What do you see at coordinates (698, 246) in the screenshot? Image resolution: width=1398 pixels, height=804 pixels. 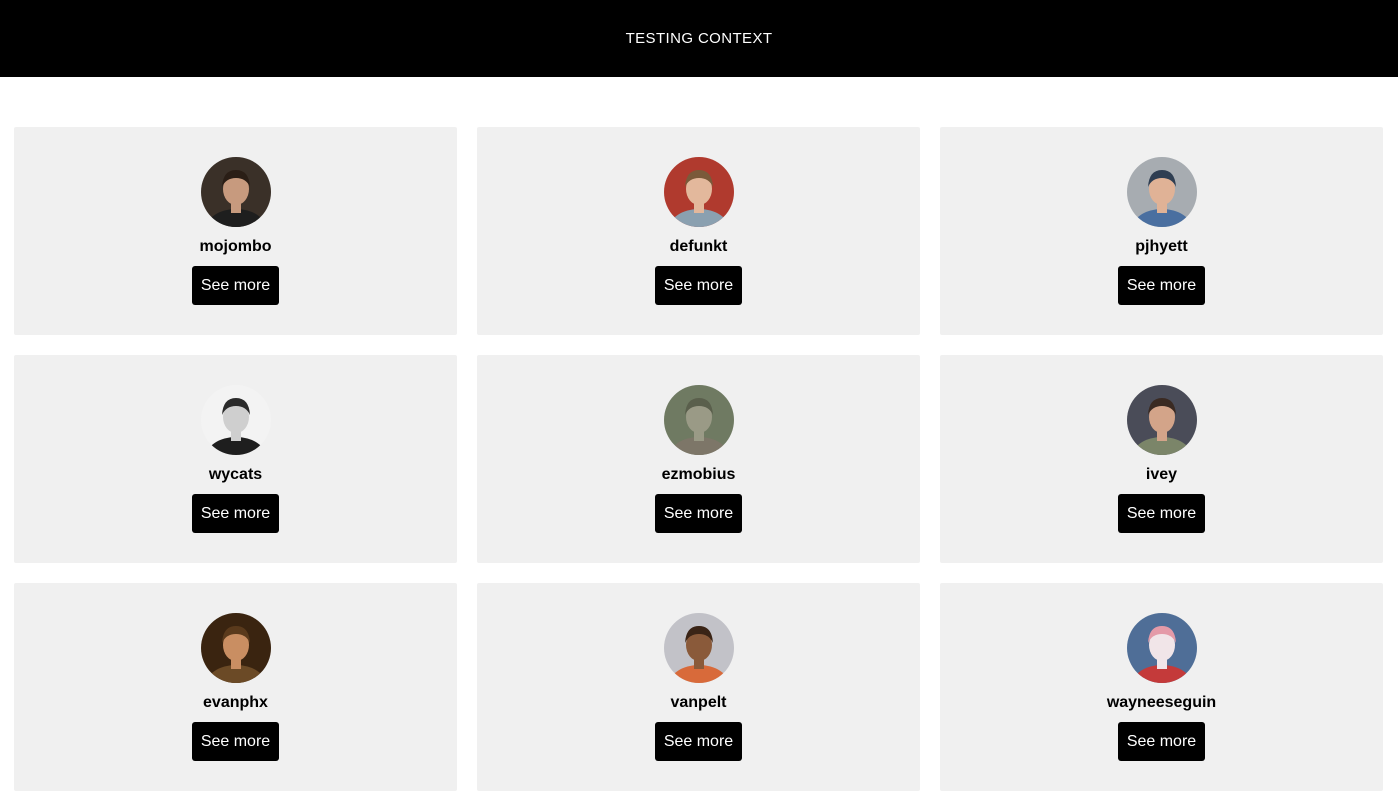 I see `username: defunkt` at bounding box center [698, 246].